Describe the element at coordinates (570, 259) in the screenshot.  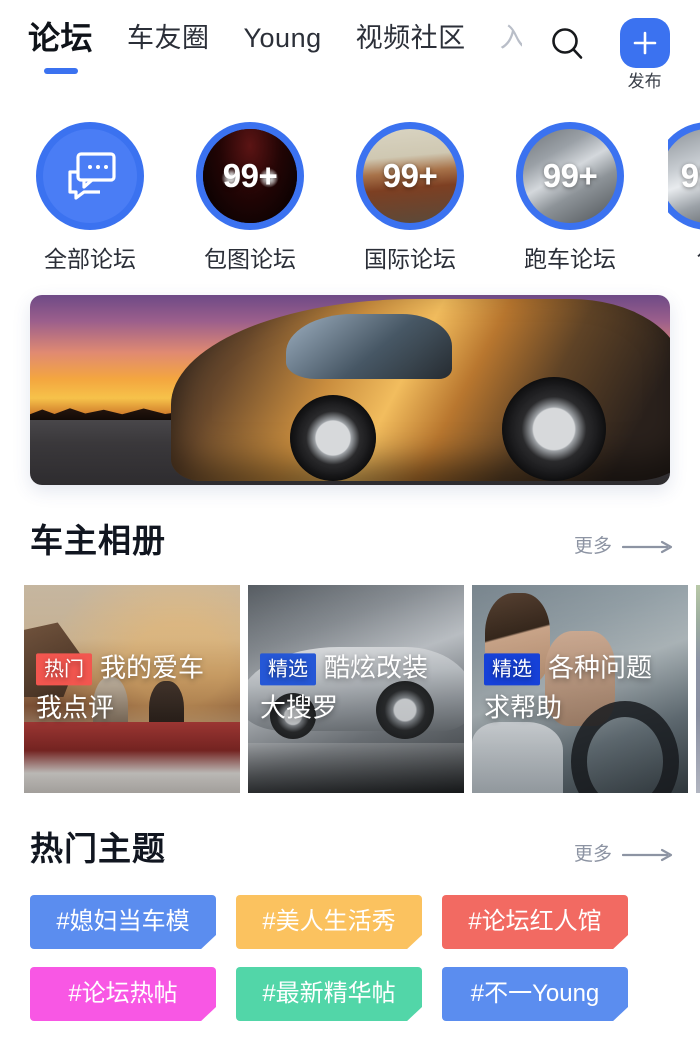
I see `category-label: 跑车论坛` at that location.